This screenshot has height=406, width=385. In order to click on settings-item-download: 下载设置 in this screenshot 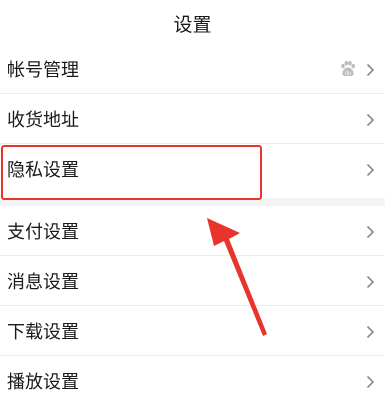, I will do `click(192, 331)`.